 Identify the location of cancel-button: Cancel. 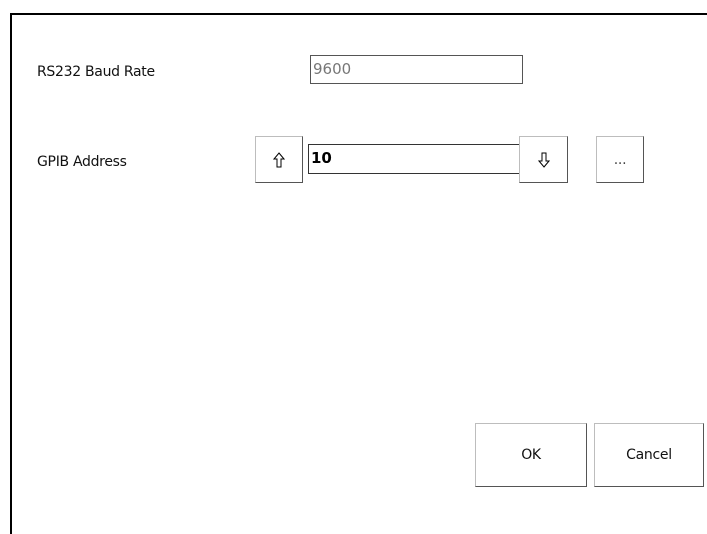
(649, 455).